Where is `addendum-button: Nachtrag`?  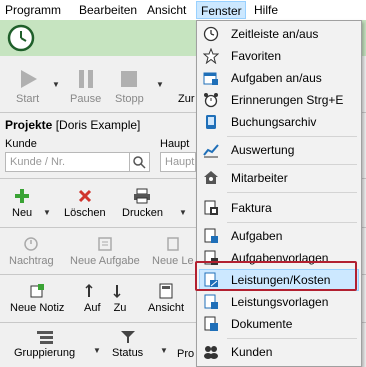 addendum-button: Nachtrag is located at coordinates (31, 251).